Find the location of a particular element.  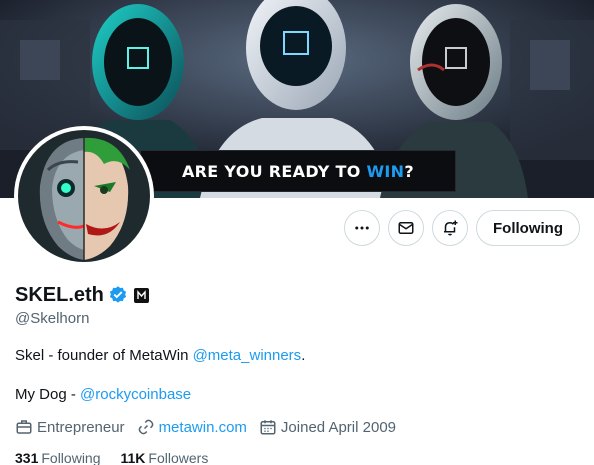

following-count-label: Following is located at coordinates (71, 457).